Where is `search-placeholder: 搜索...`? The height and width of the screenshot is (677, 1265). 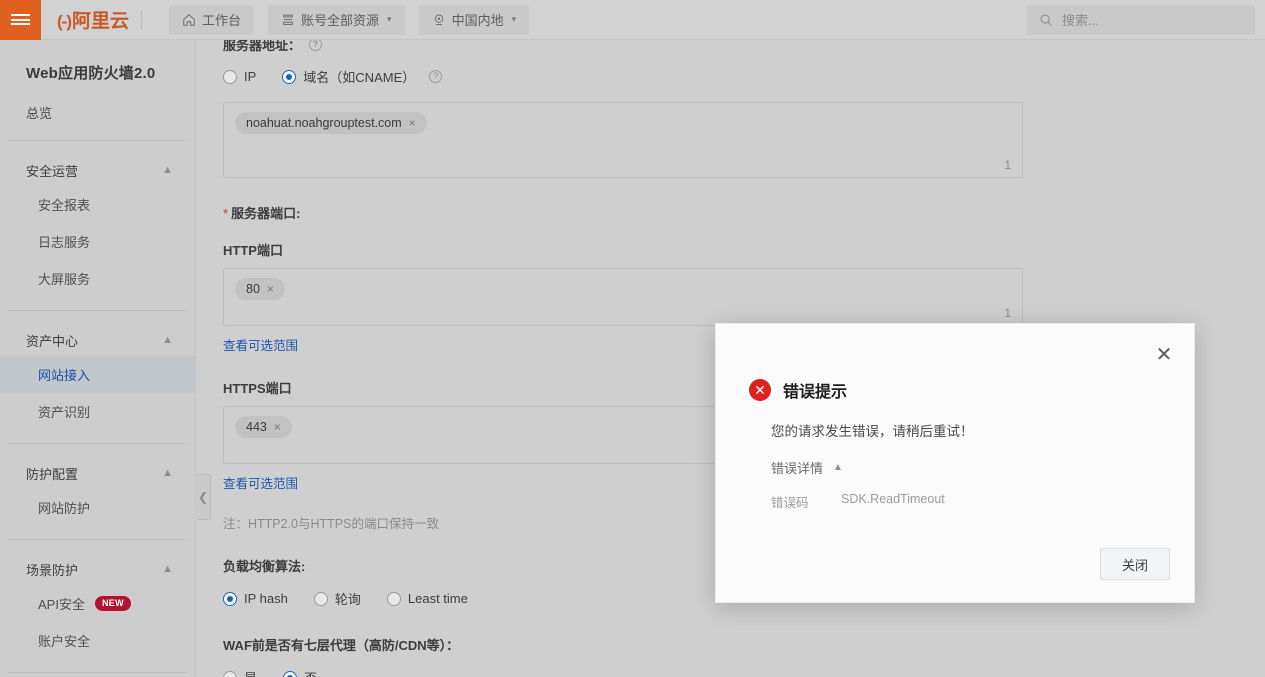
search-placeholder: 搜索... is located at coordinates (1080, 20).